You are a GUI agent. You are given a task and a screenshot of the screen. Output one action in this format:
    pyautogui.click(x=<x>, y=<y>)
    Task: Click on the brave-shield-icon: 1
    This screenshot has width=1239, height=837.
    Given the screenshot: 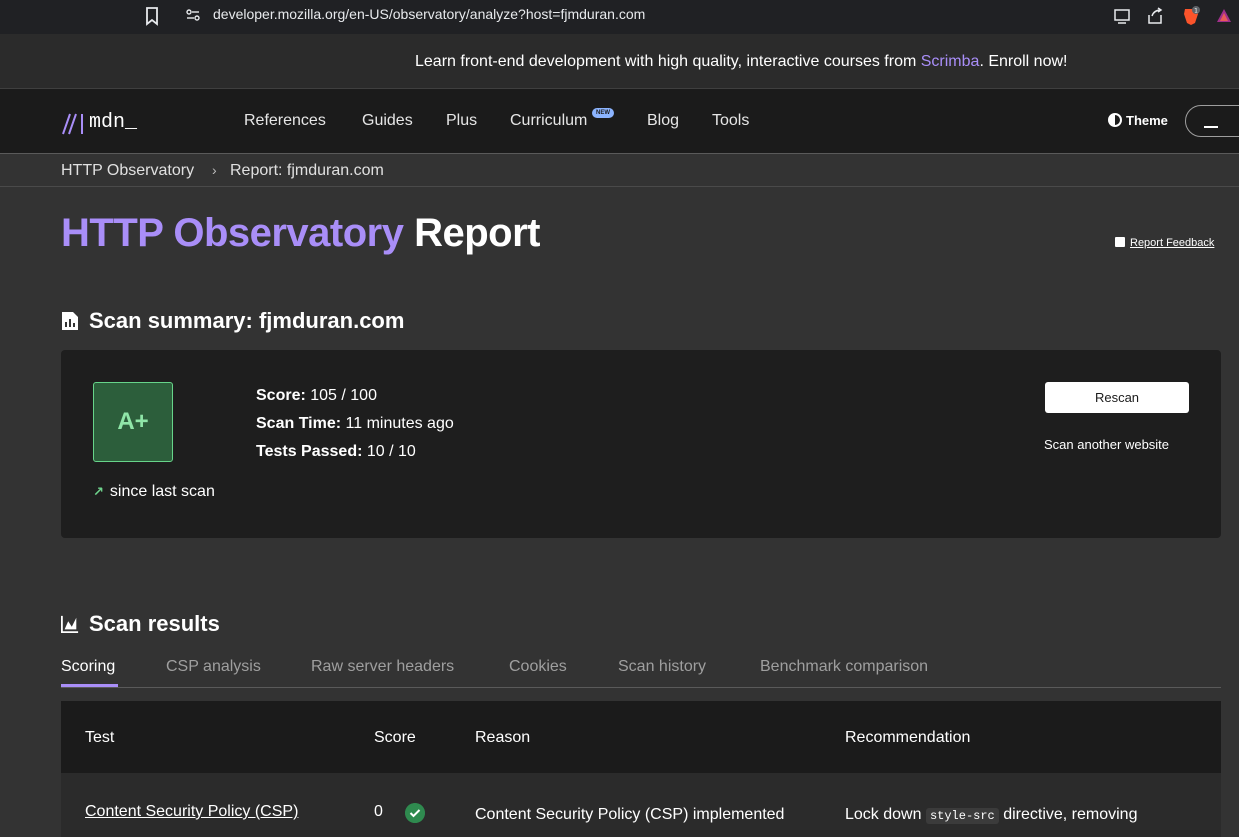 What is the action you would take?
    pyautogui.click(x=1191, y=16)
    